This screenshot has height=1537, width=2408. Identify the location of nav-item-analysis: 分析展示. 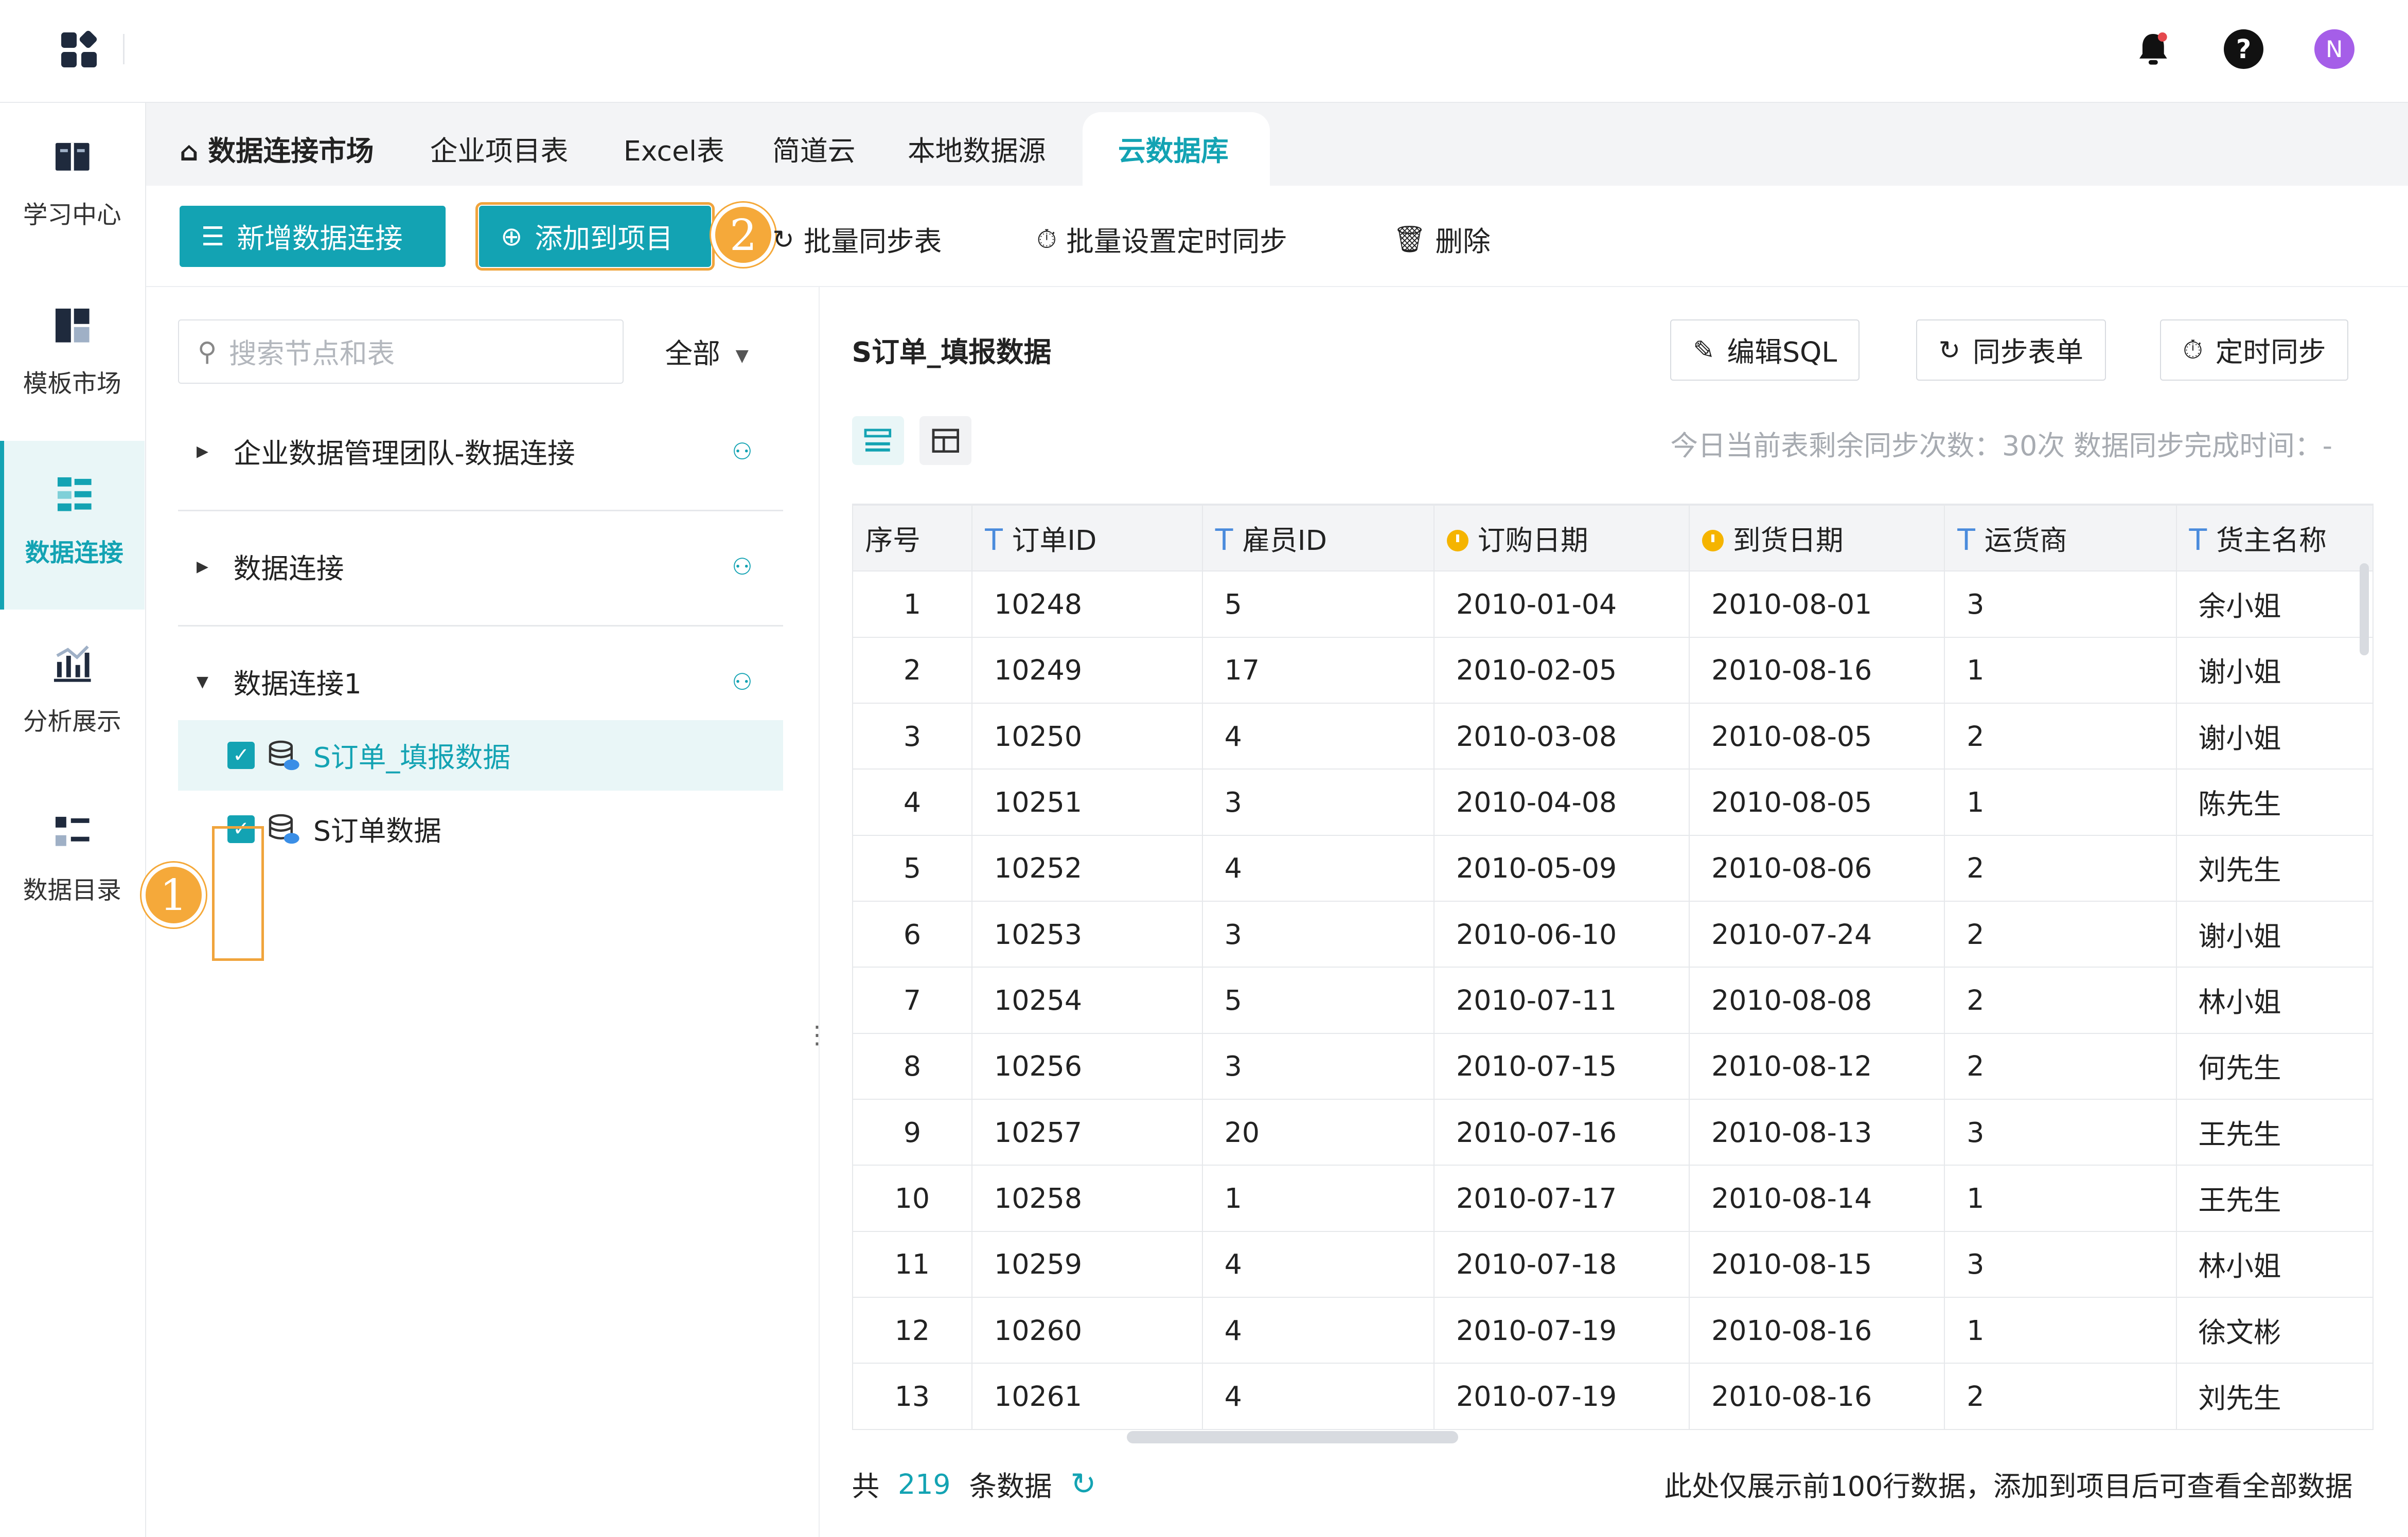
(72, 694).